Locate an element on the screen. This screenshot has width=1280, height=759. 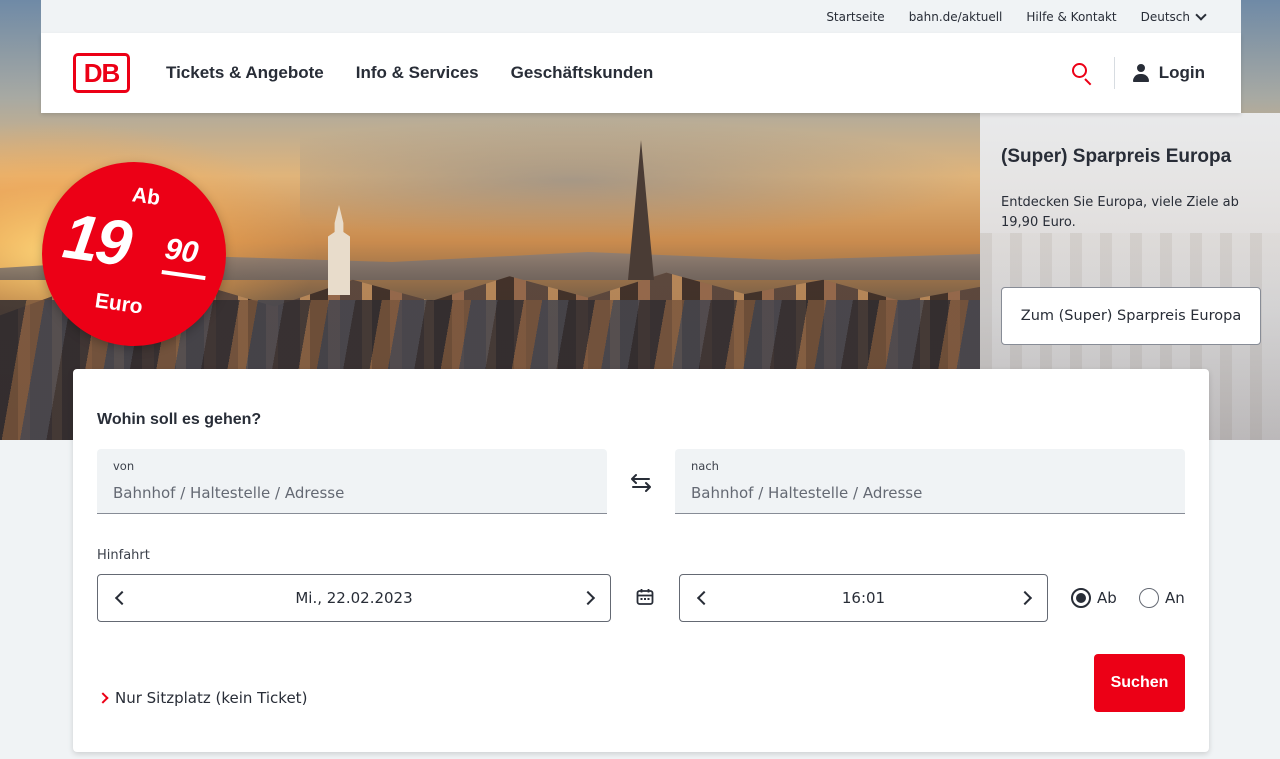
radio-unchecked-icon is located at coordinates (1149, 598).